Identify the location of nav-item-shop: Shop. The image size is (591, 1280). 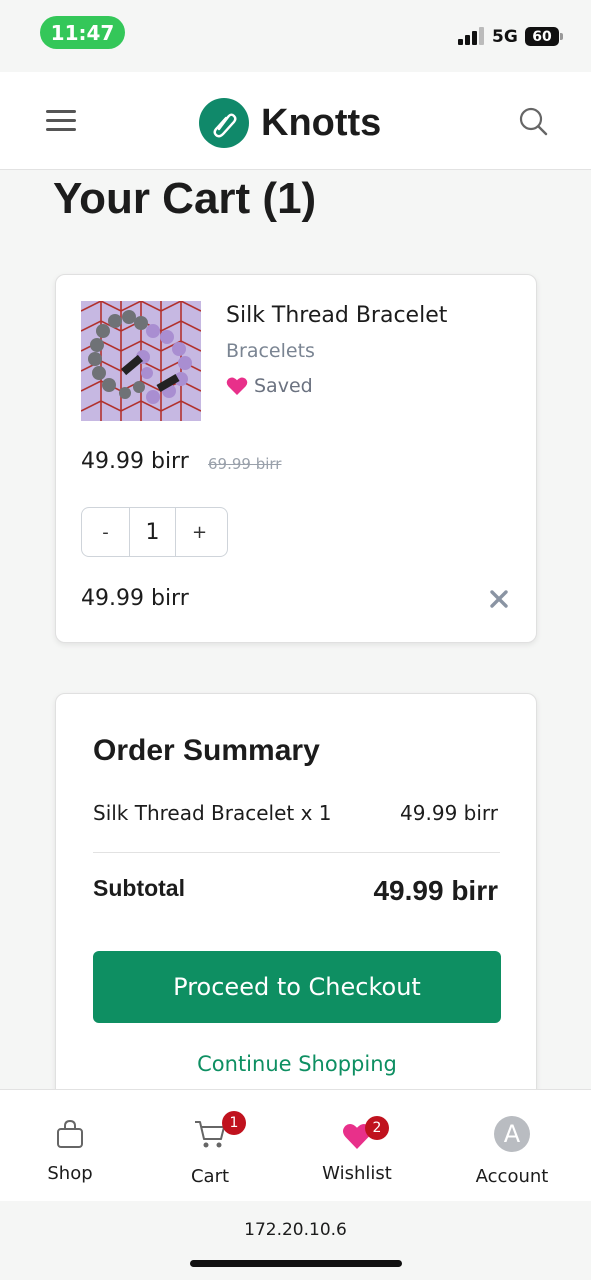
(70, 1146).